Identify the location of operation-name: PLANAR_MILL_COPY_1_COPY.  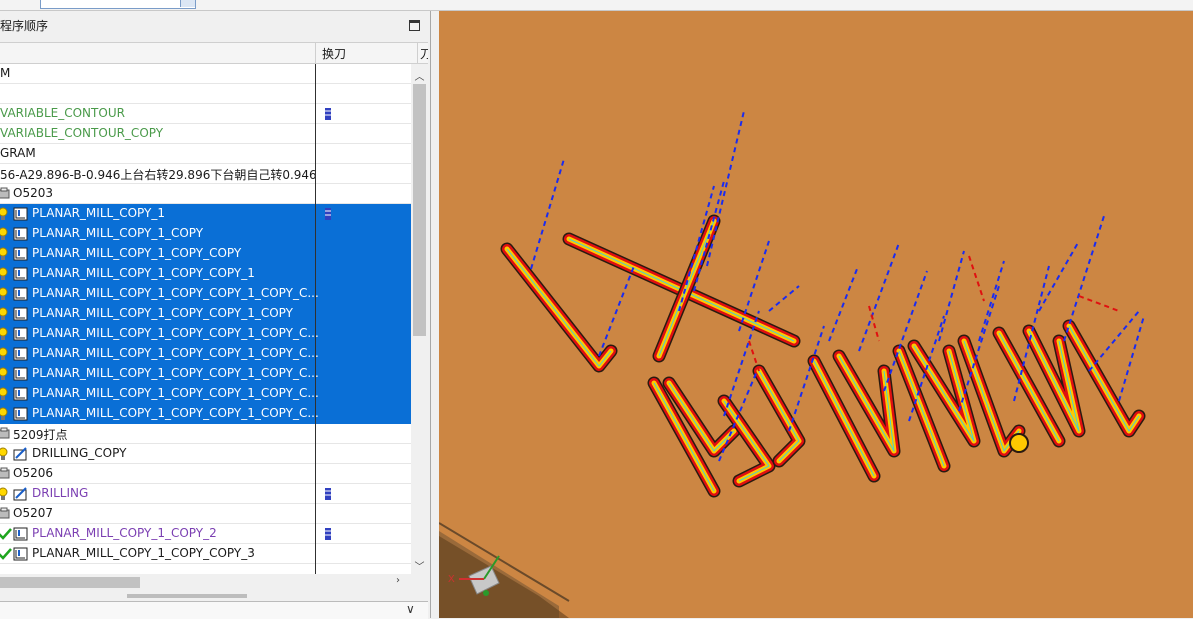
(118, 233).